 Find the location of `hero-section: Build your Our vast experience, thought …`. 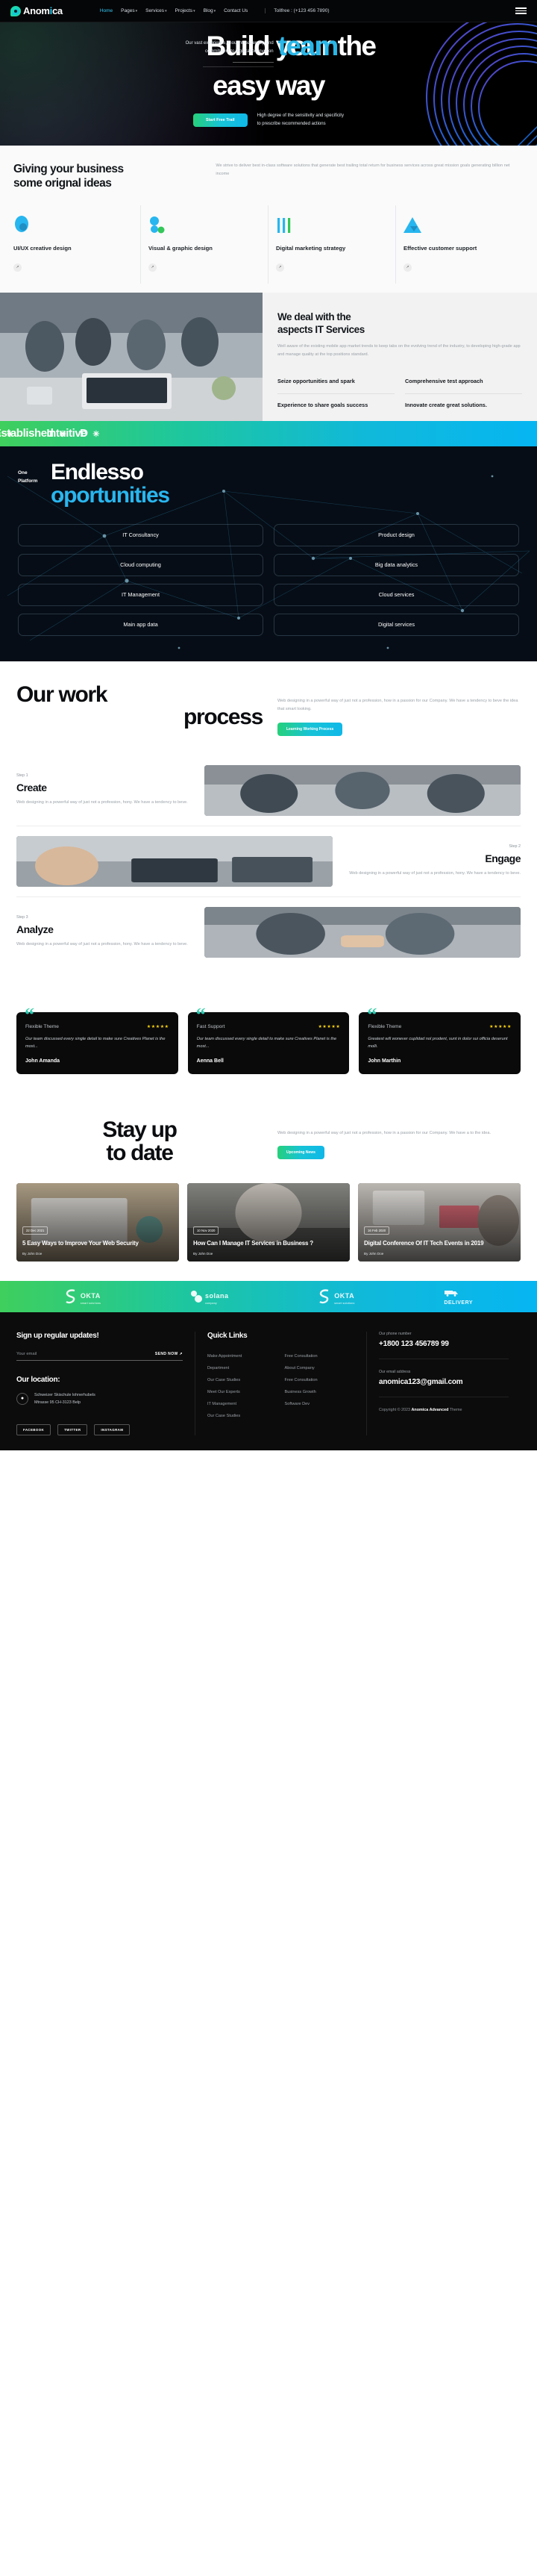

hero-section: Build your Our vast experience, thought … is located at coordinates (268, 84).